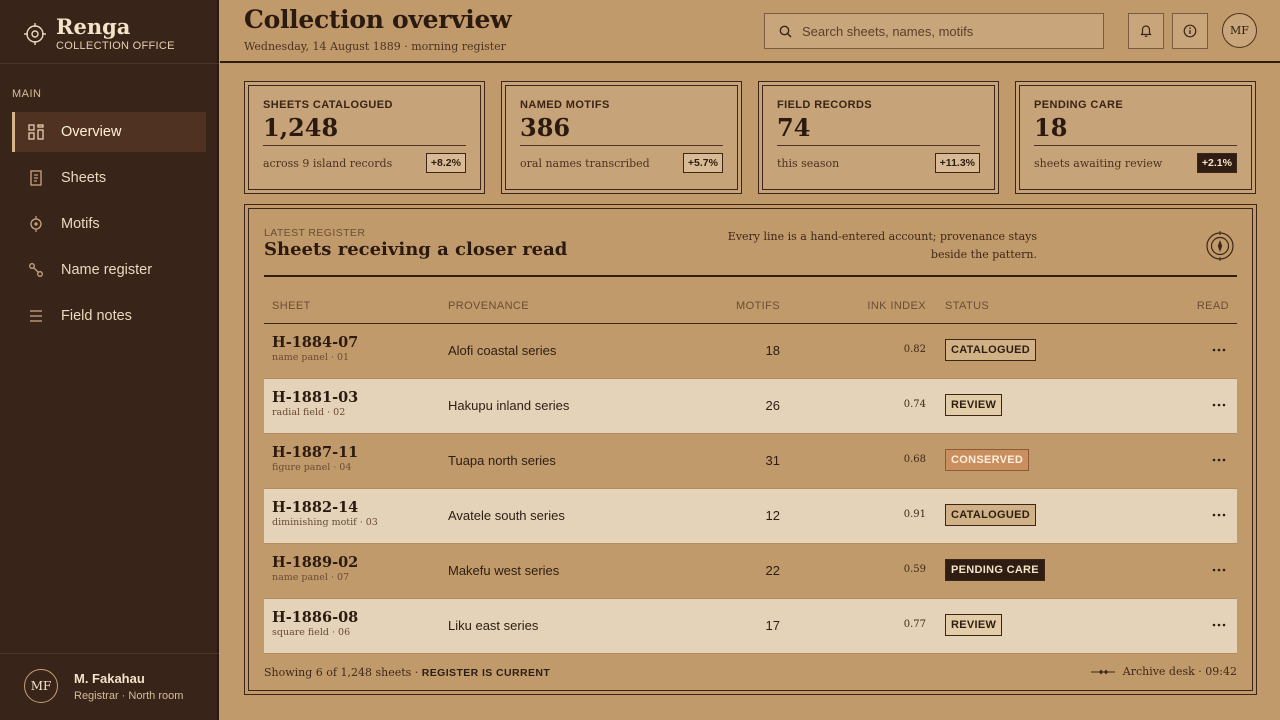  I want to click on info-icon, so click(1190, 31).